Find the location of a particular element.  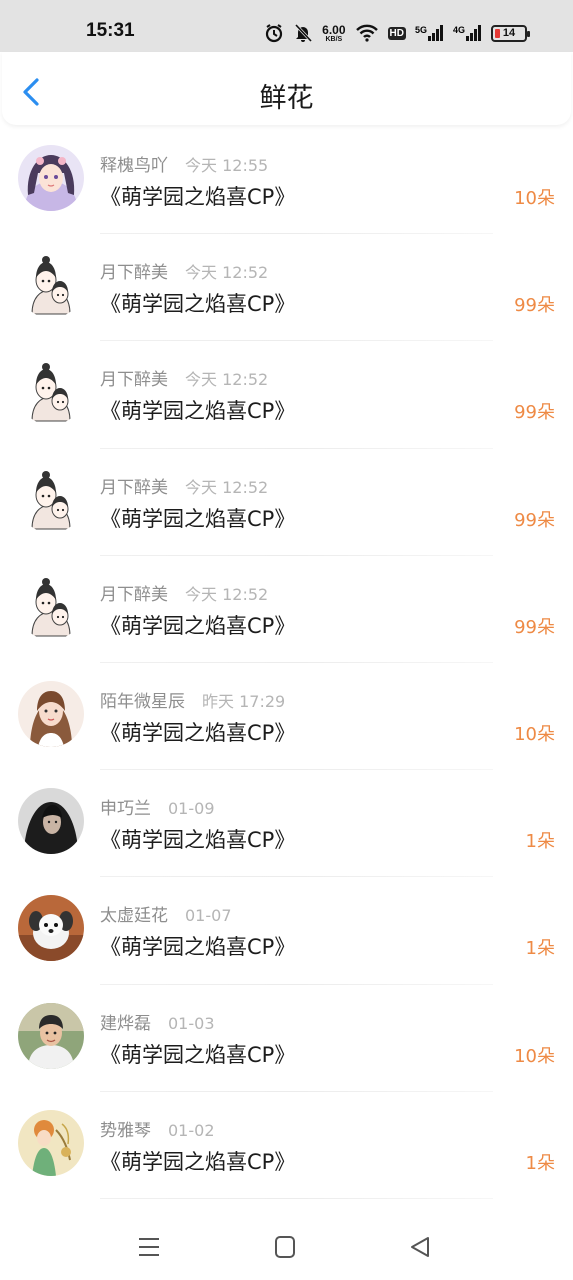

page-header: 鲜花 is located at coordinates (286, 88).